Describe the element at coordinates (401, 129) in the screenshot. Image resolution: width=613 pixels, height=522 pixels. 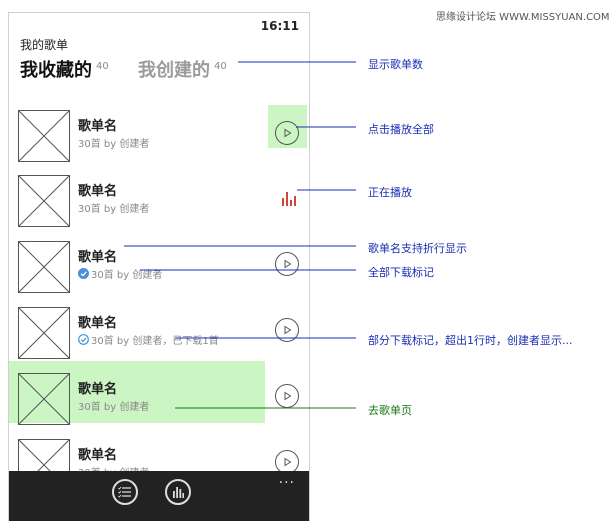
I see `annotation-play-all: 点击播放全部` at that location.